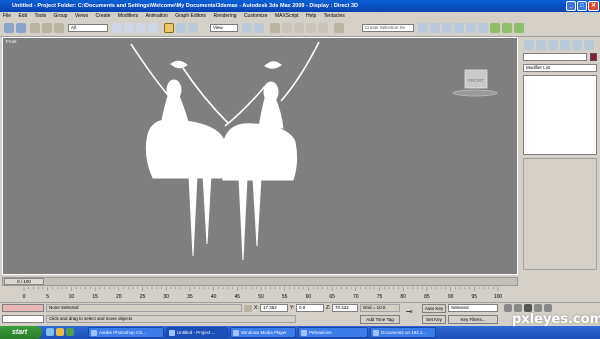 This screenshot has height=339, width=600. What do you see at coordinates (434, 319) in the screenshot?
I see `set-key-button: Set Key` at bounding box center [434, 319].